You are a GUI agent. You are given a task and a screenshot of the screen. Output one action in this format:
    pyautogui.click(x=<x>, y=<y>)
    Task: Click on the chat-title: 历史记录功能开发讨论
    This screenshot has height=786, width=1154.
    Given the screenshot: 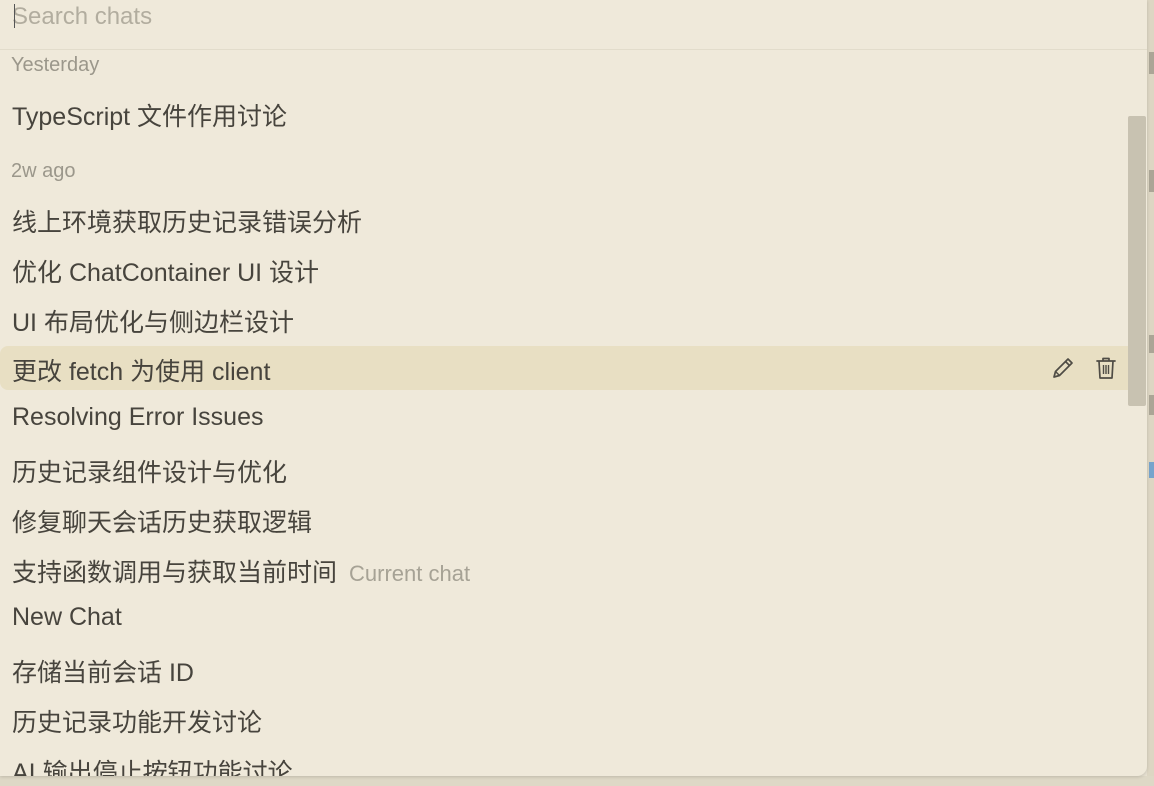 What is the action you would take?
    pyautogui.click(x=137, y=723)
    